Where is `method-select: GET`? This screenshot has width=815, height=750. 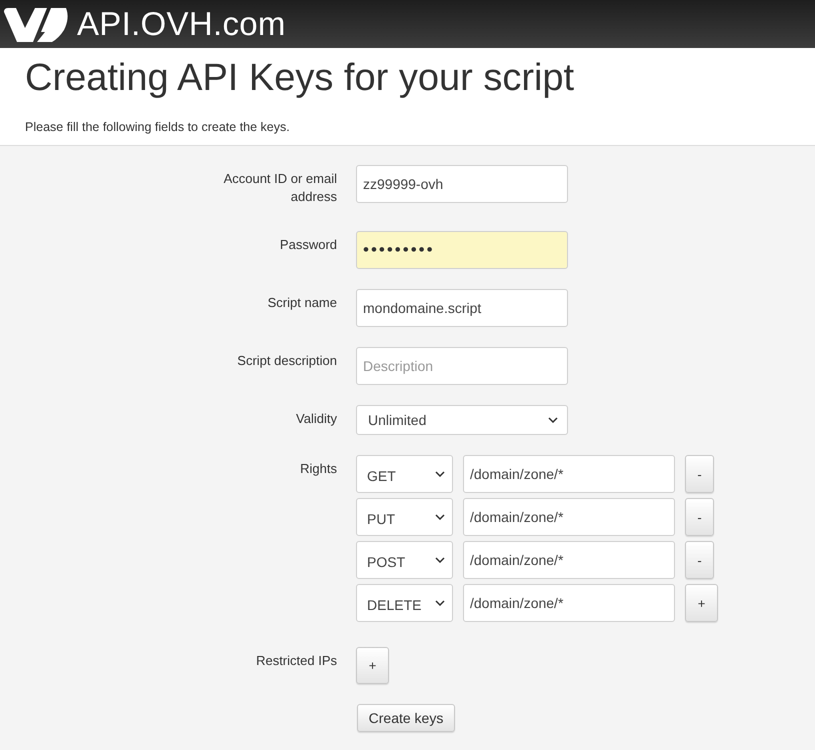 method-select: GET is located at coordinates (404, 474).